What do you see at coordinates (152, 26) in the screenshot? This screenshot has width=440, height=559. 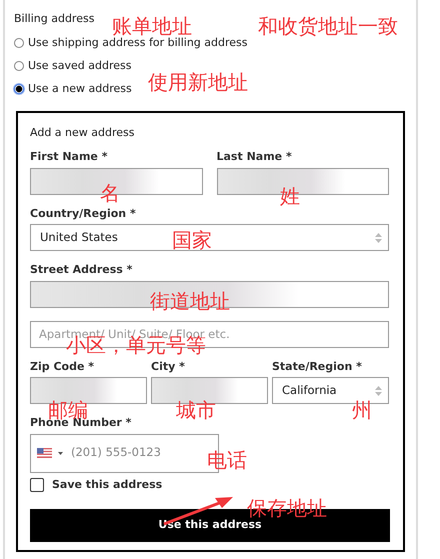 I see `annotation-text: 账单地址` at bounding box center [152, 26].